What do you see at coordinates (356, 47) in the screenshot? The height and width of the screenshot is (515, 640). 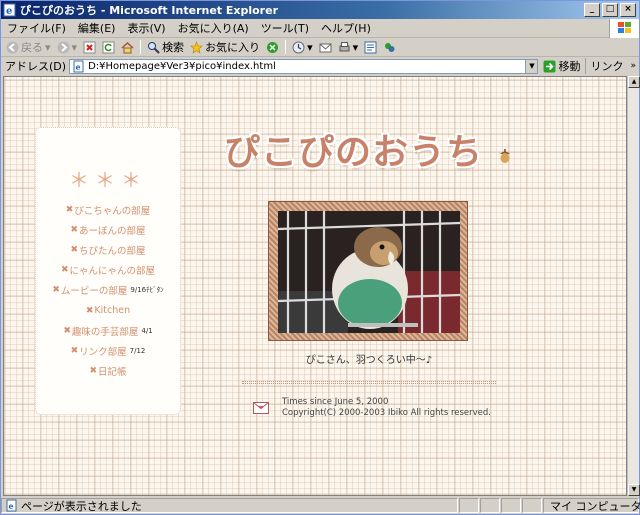 I see `print-dropdown-icon: ▾` at bounding box center [356, 47].